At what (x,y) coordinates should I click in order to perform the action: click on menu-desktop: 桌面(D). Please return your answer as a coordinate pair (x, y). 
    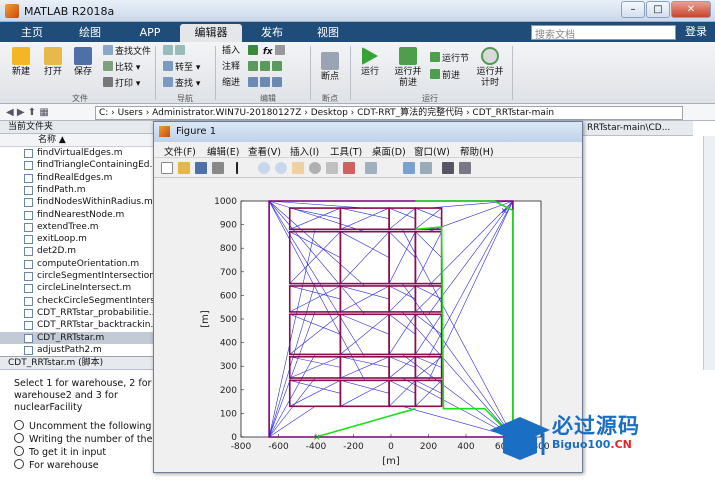
    Looking at the image, I should click on (389, 151).